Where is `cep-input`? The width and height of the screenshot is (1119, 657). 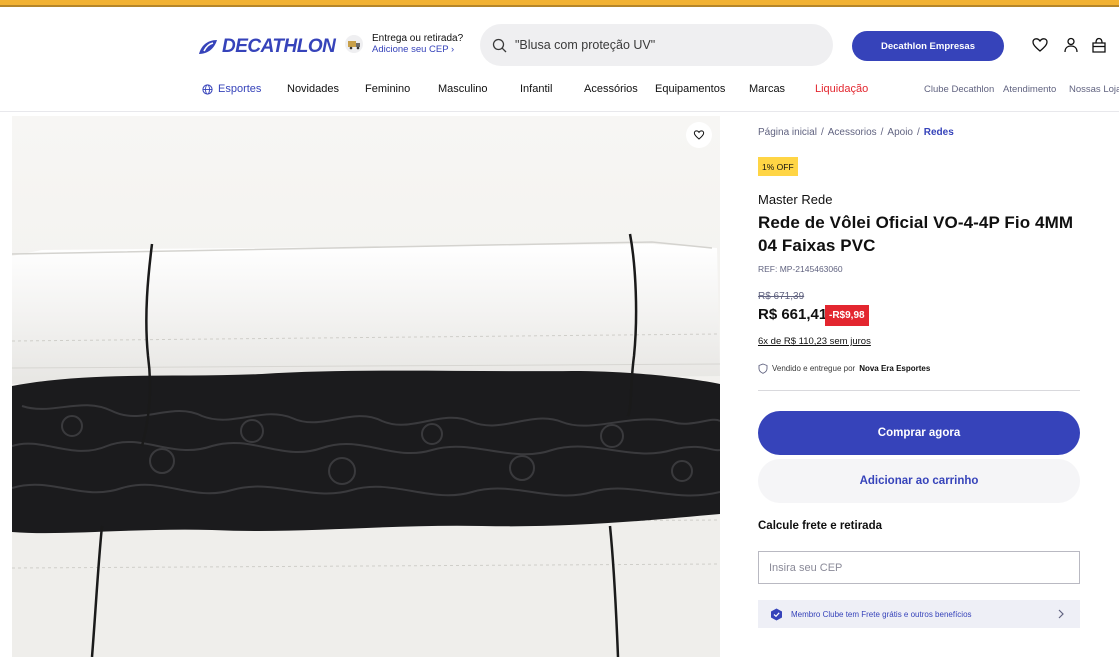
cep-input is located at coordinates (919, 567).